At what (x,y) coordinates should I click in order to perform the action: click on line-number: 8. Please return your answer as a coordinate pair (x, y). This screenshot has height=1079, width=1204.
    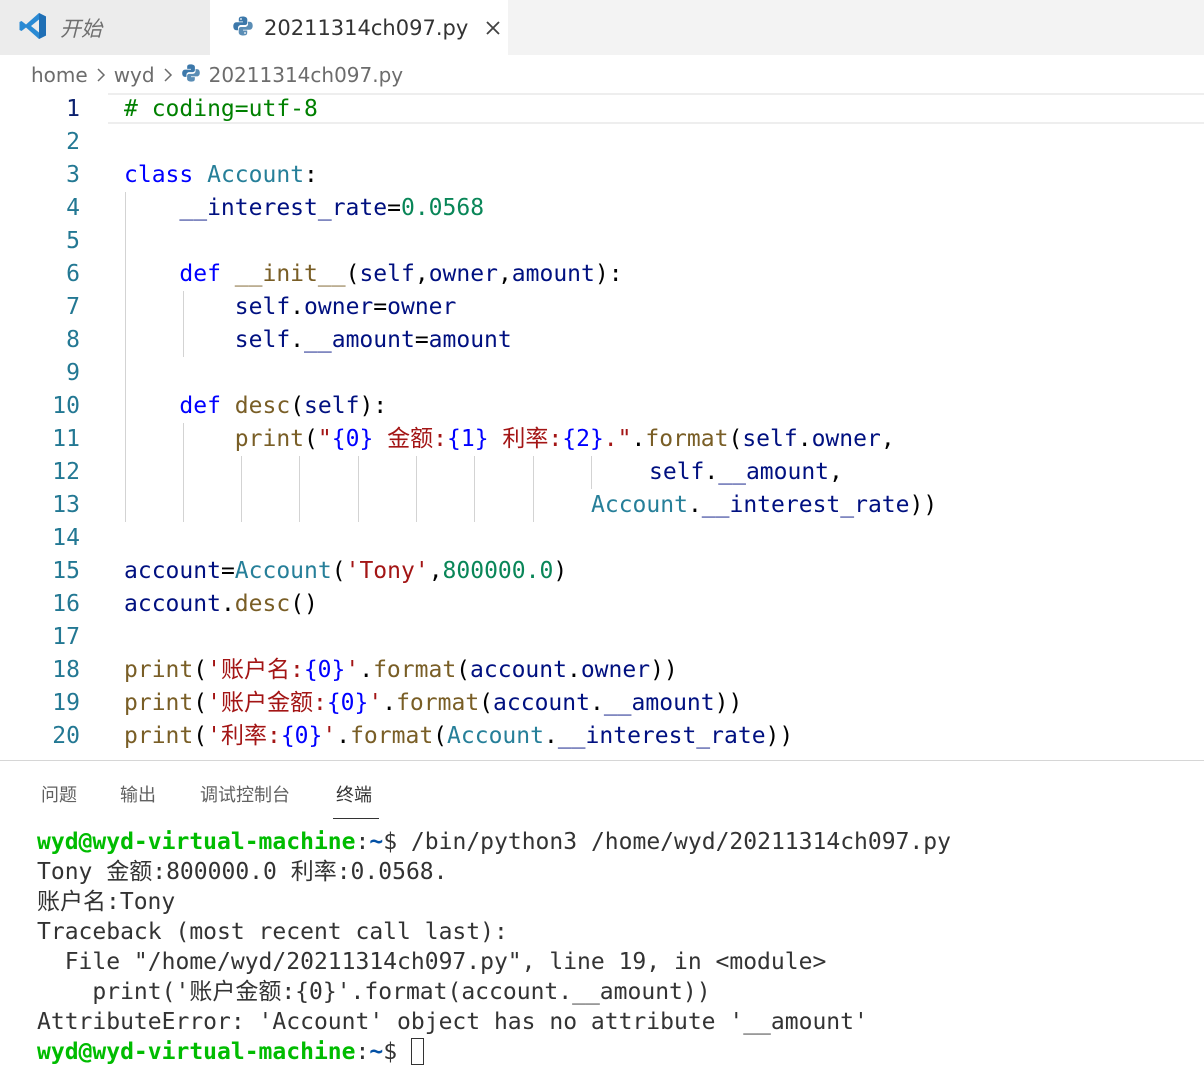
    Looking at the image, I should click on (73, 340).